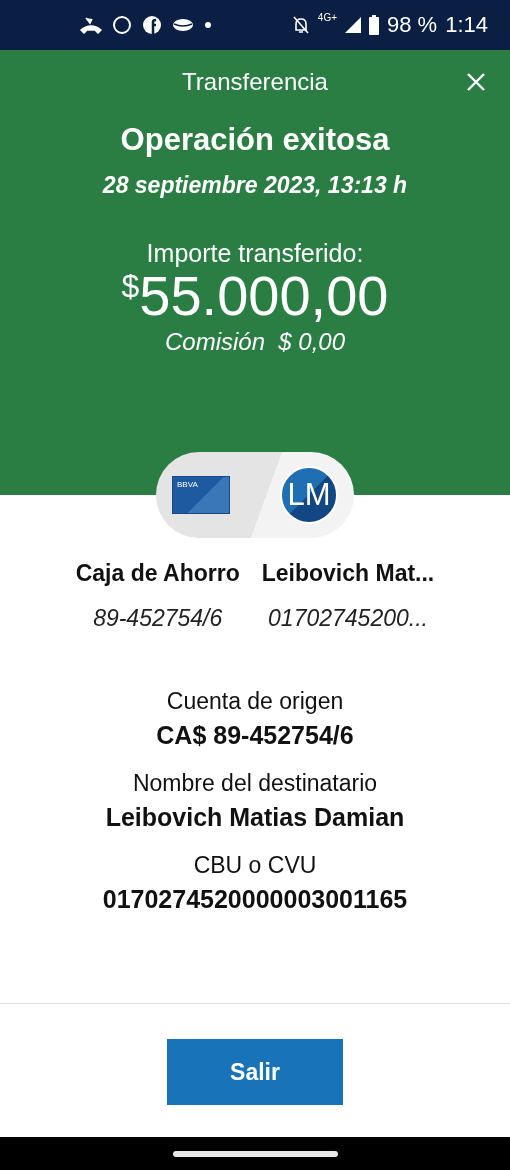 This screenshot has width=510, height=1170. What do you see at coordinates (255, 82) in the screenshot?
I see `screen-title: Transferencia` at bounding box center [255, 82].